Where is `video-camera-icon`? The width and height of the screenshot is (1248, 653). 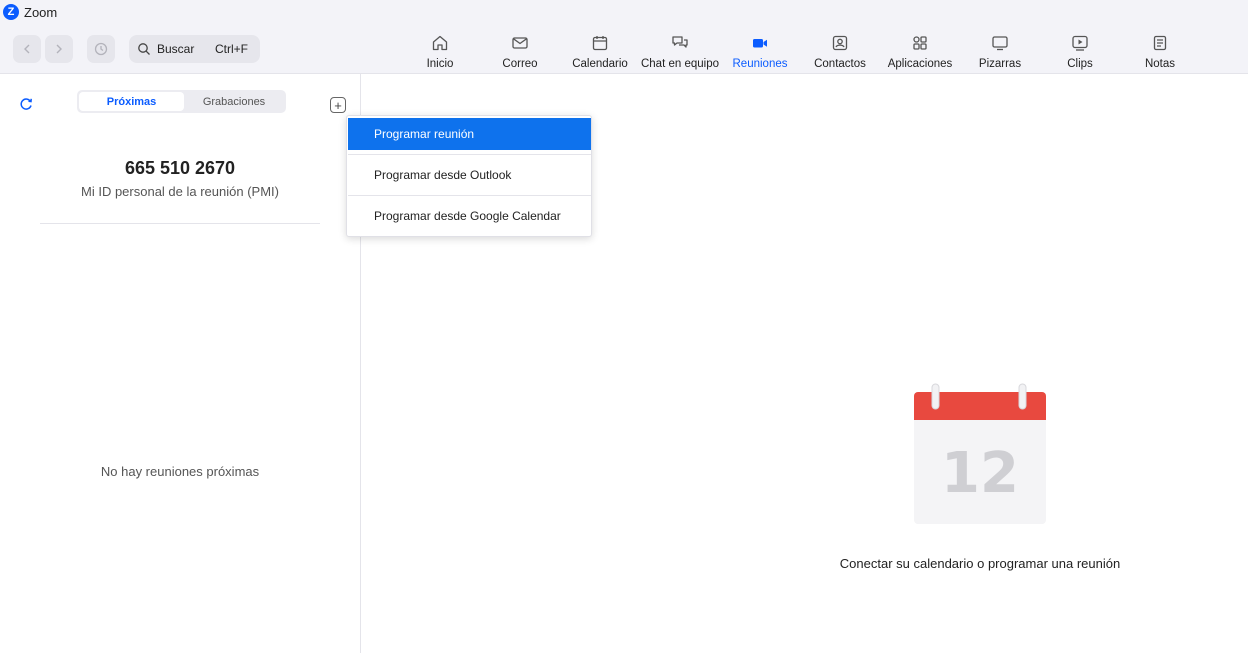
video-camera-icon is located at coordinates (760, 43).